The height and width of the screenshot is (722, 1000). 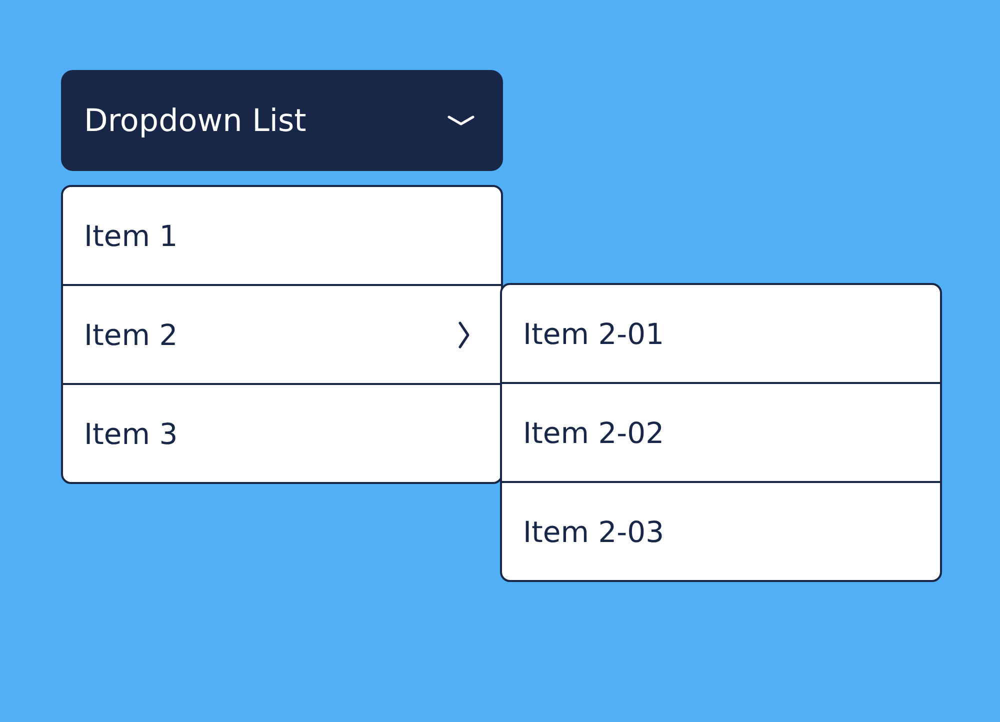 What do you see at coordinates (282, 120) in the screenshot?
I see `dropdown-button: Dropdown List` at bounding box center [282, 120].